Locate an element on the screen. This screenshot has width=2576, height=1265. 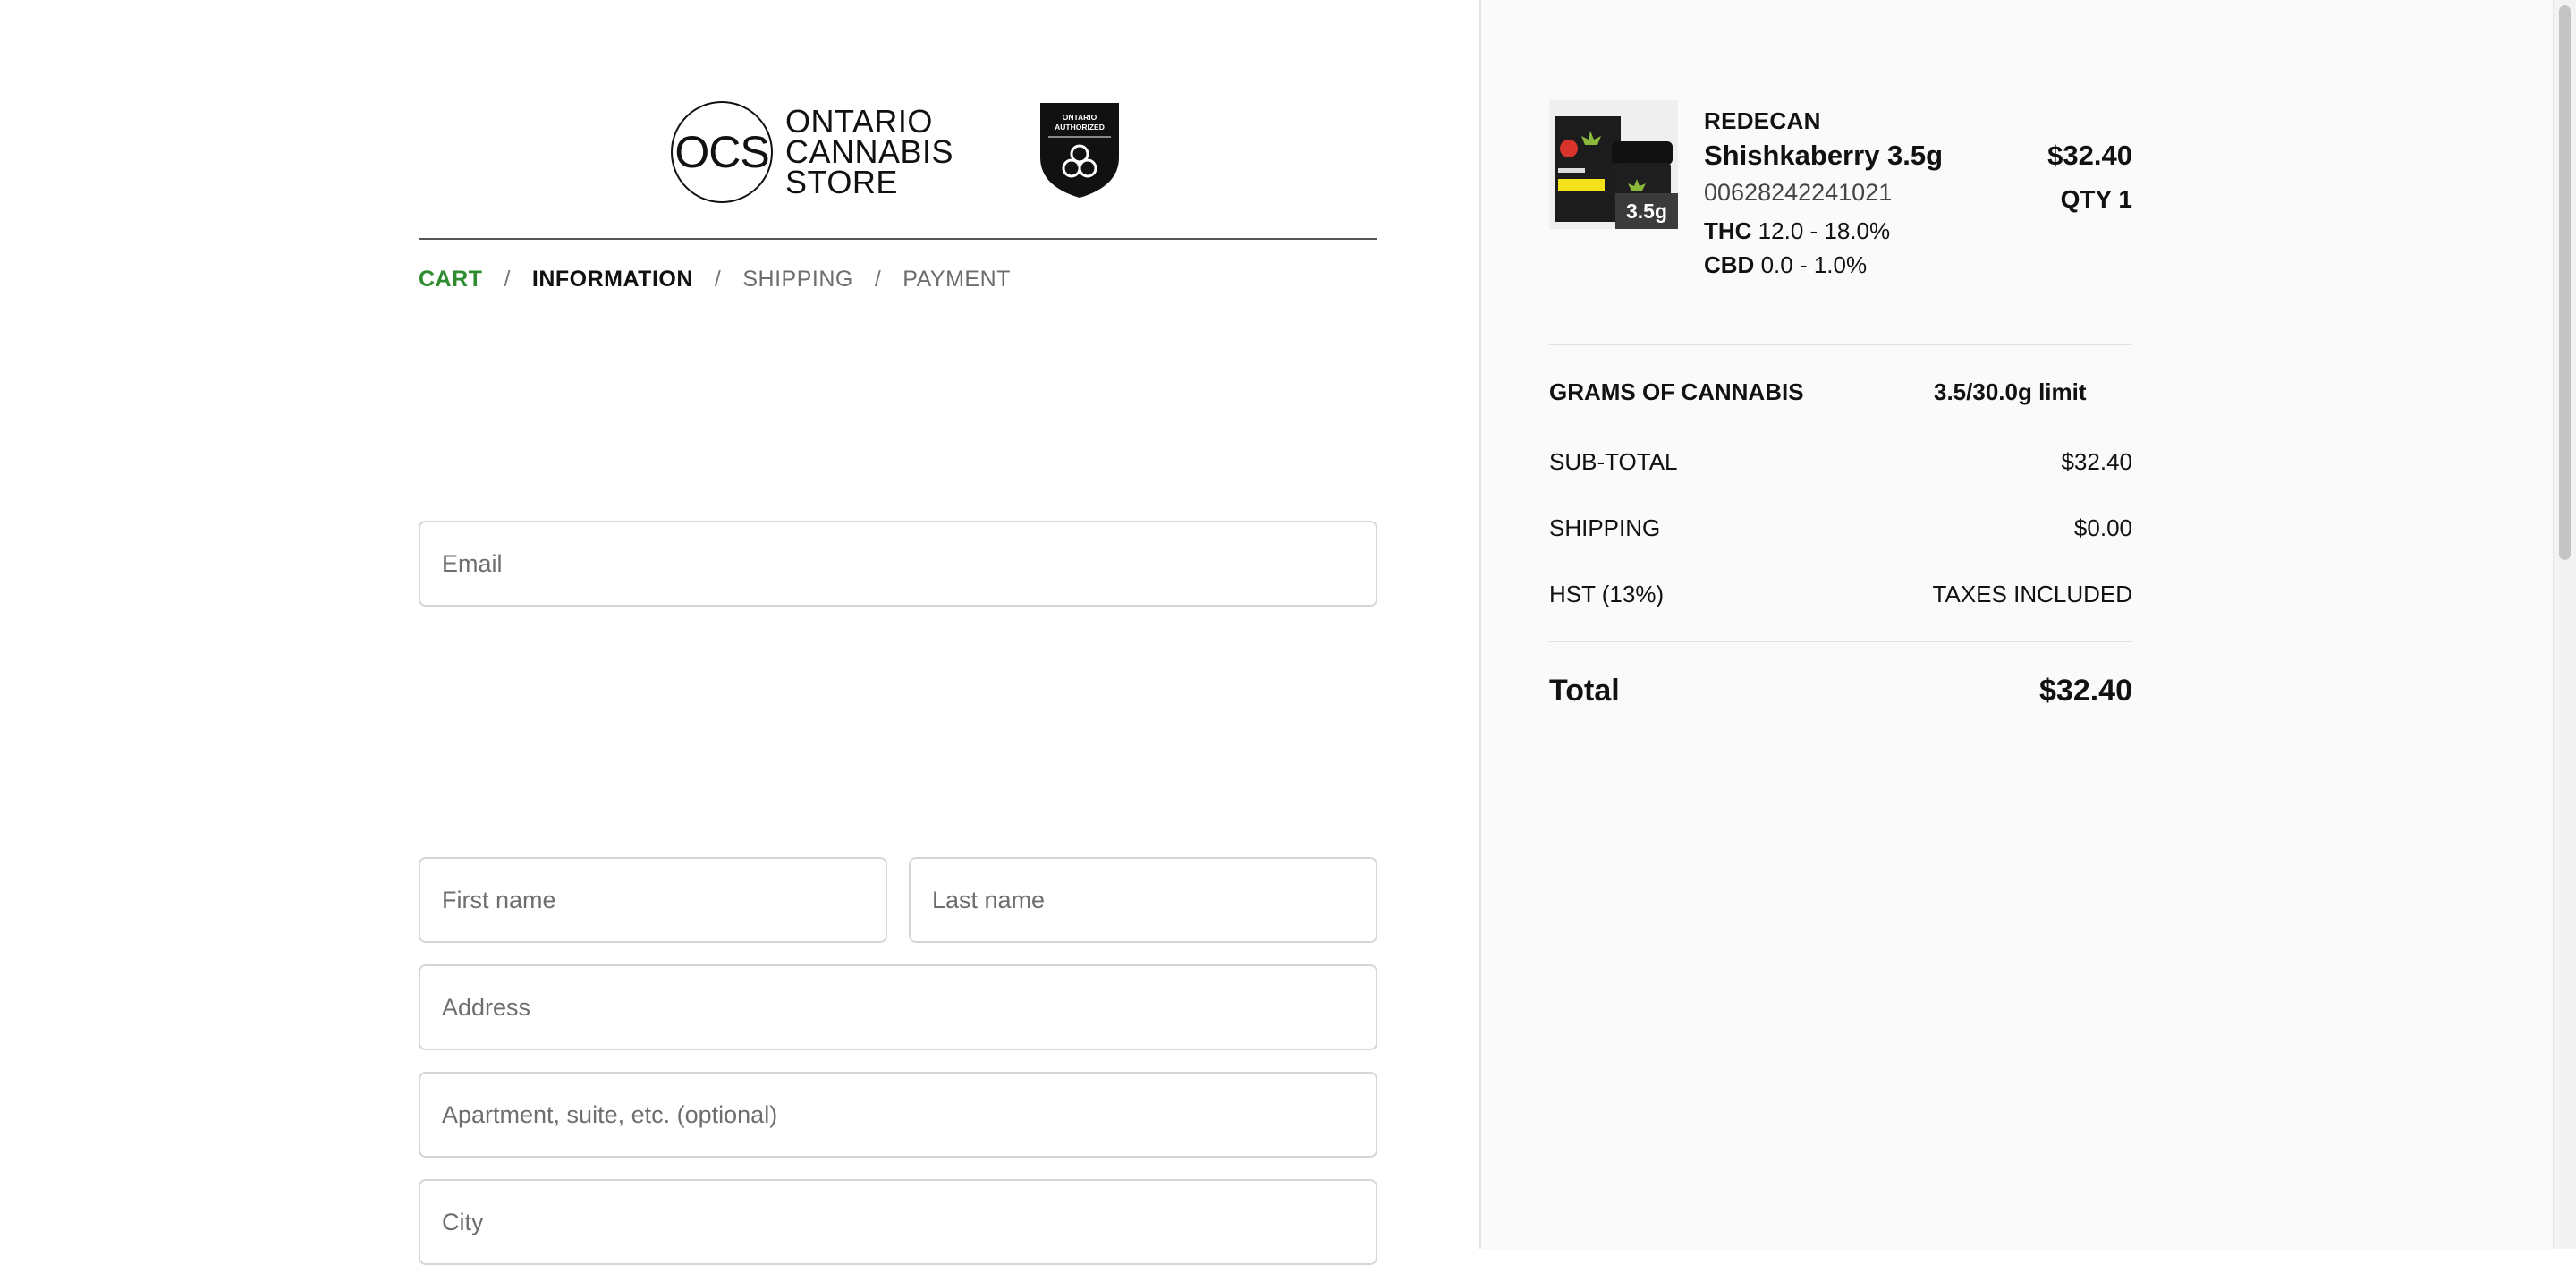
product-size-tag: 3.5g is located at coordinates (1646, 211).